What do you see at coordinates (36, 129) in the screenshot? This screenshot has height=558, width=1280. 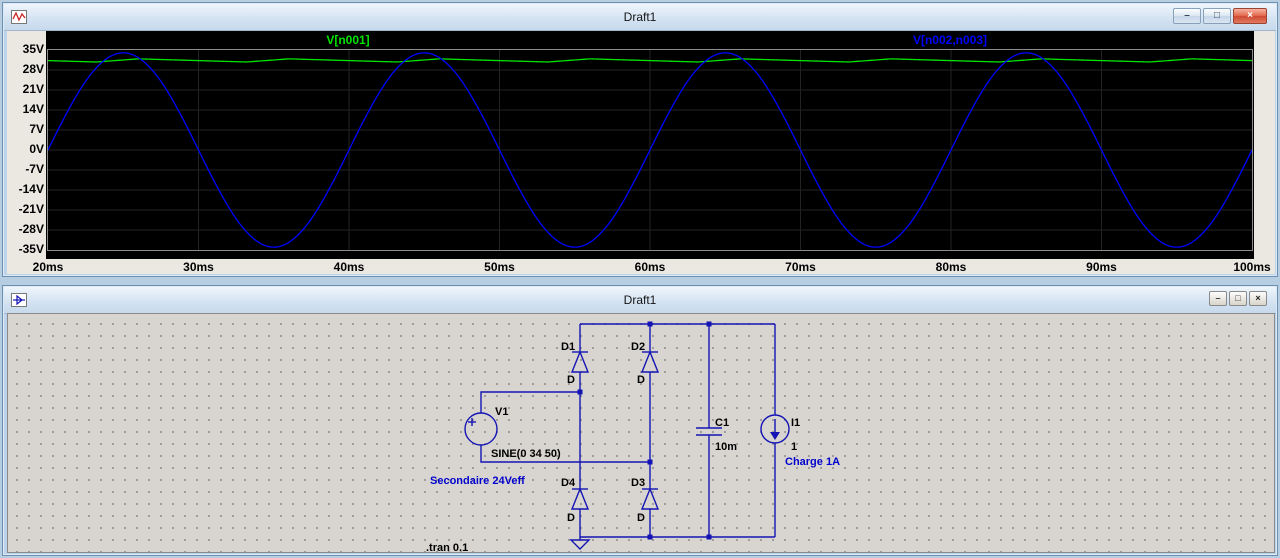 I see `y-axis-tick: 7V` at bounding box center [36, 129].